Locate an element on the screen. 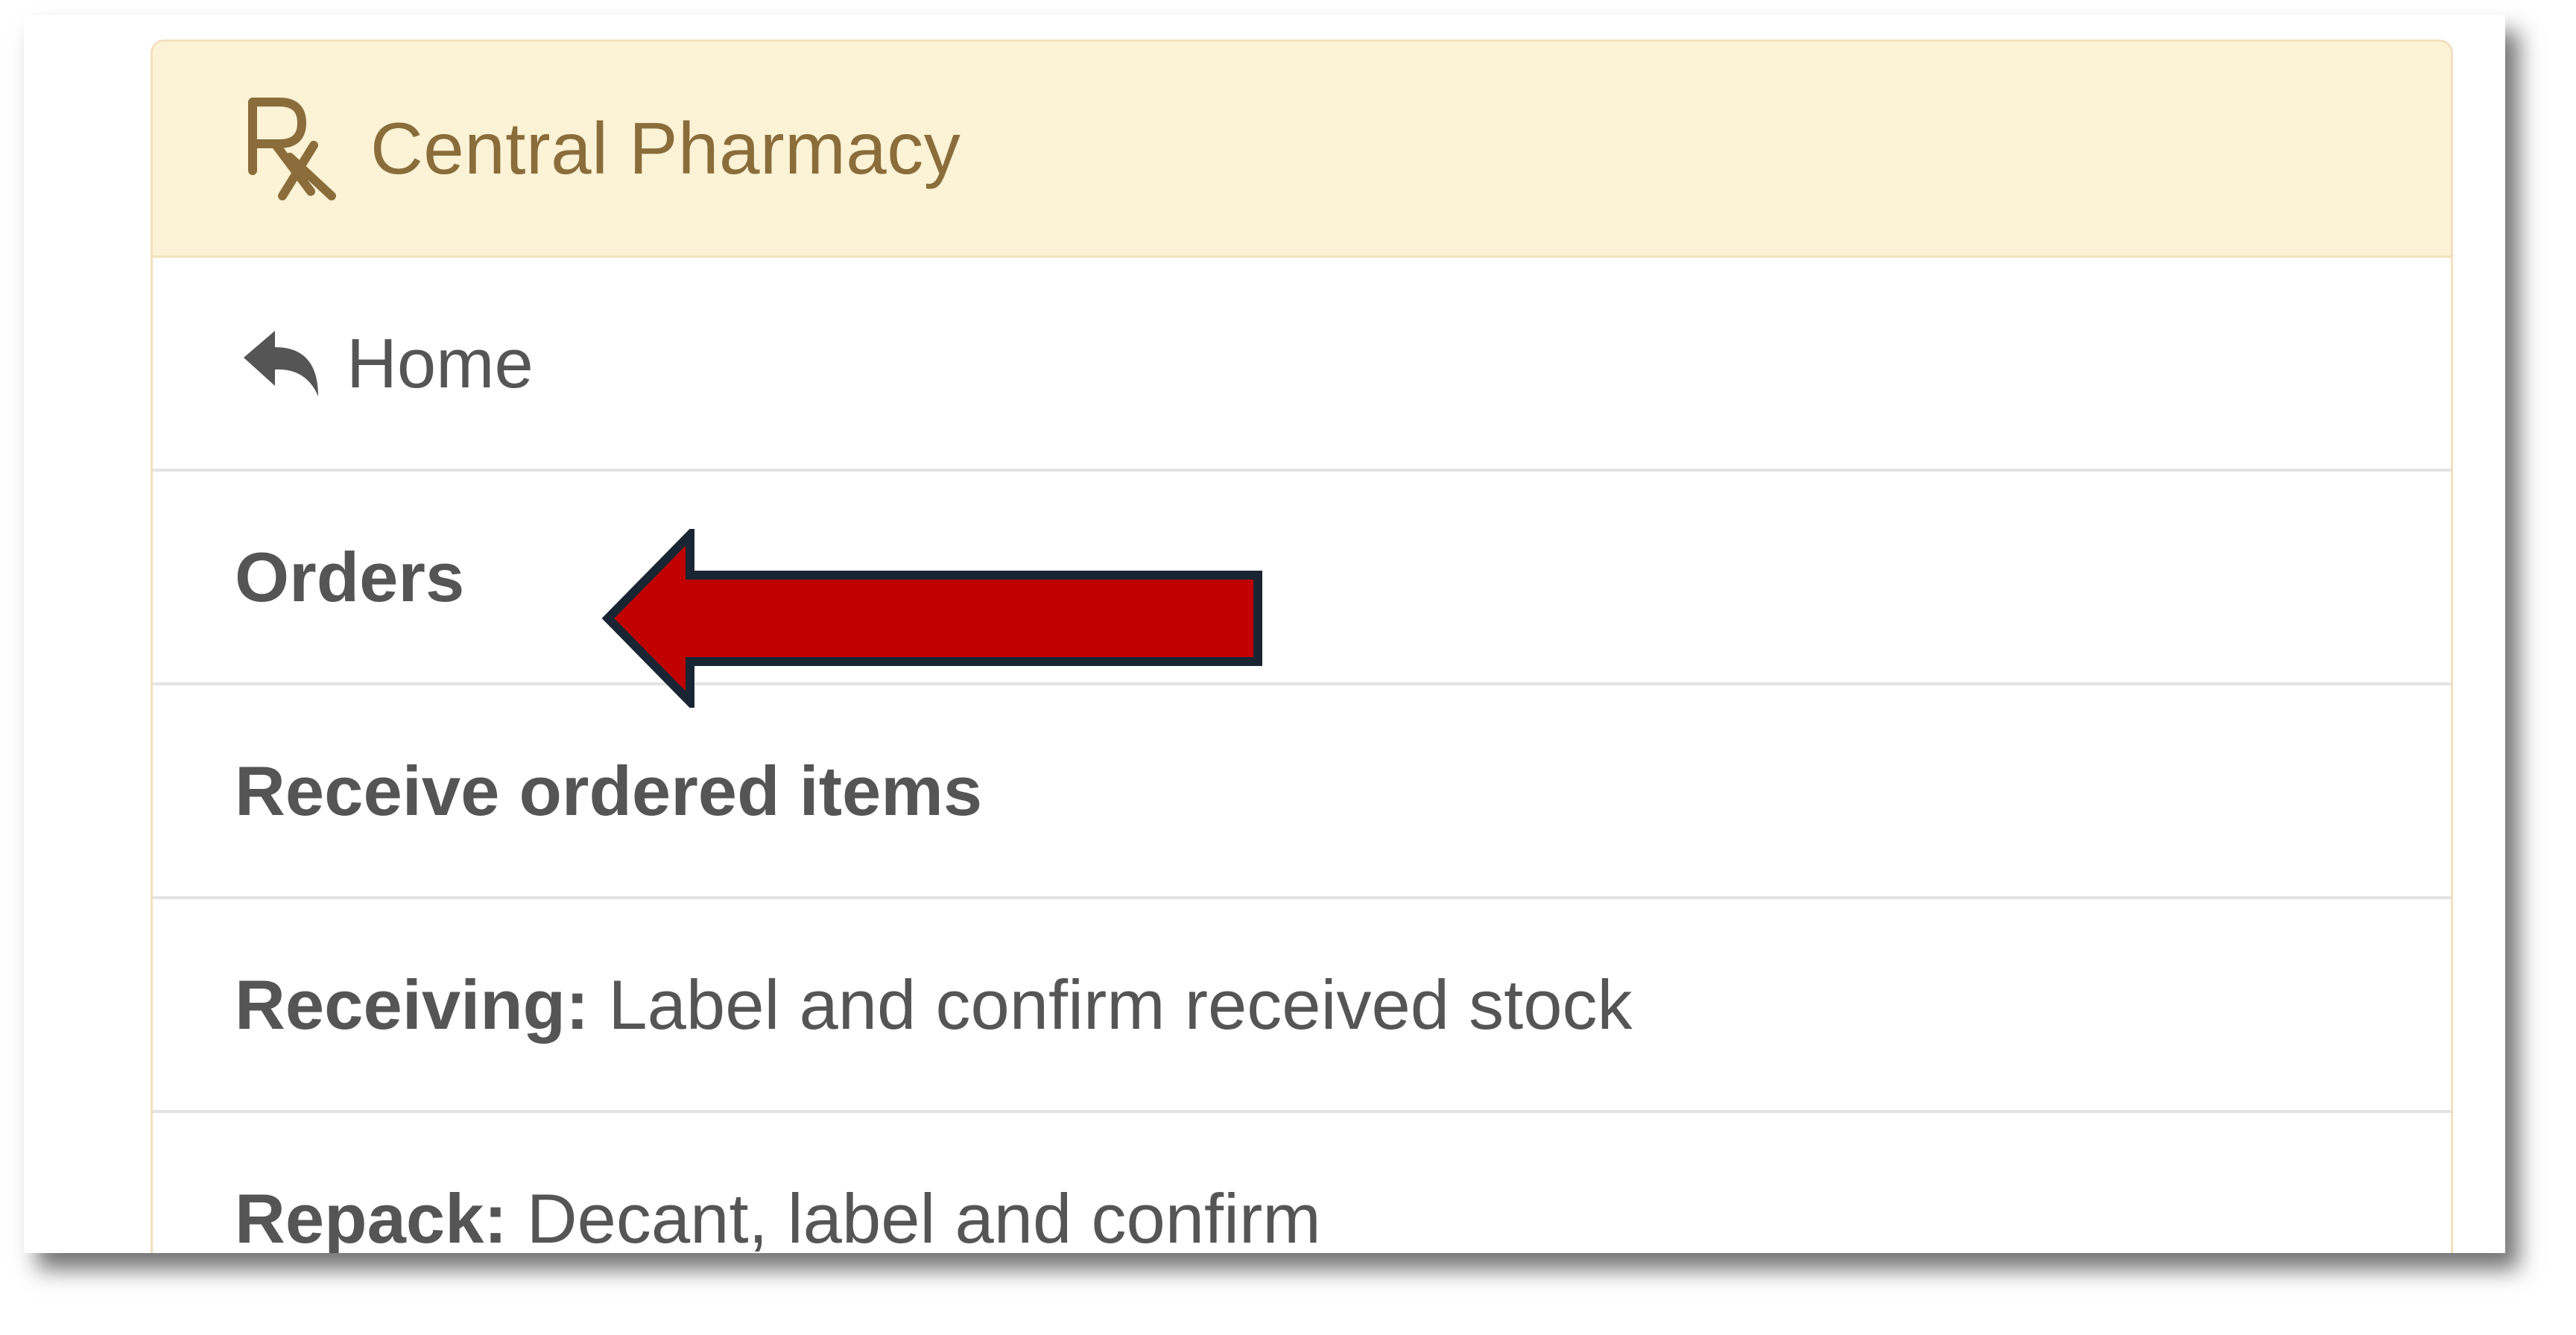 The height and width of the screenshot is (1335, 2576). reply-arrow-icon is located at coordinates (282, 363).